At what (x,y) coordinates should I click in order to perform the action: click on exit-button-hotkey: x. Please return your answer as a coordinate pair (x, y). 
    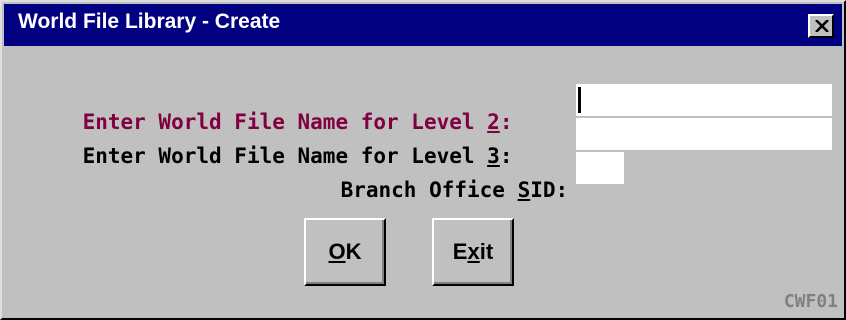
    Looking at the image, I should click on (473, 251).